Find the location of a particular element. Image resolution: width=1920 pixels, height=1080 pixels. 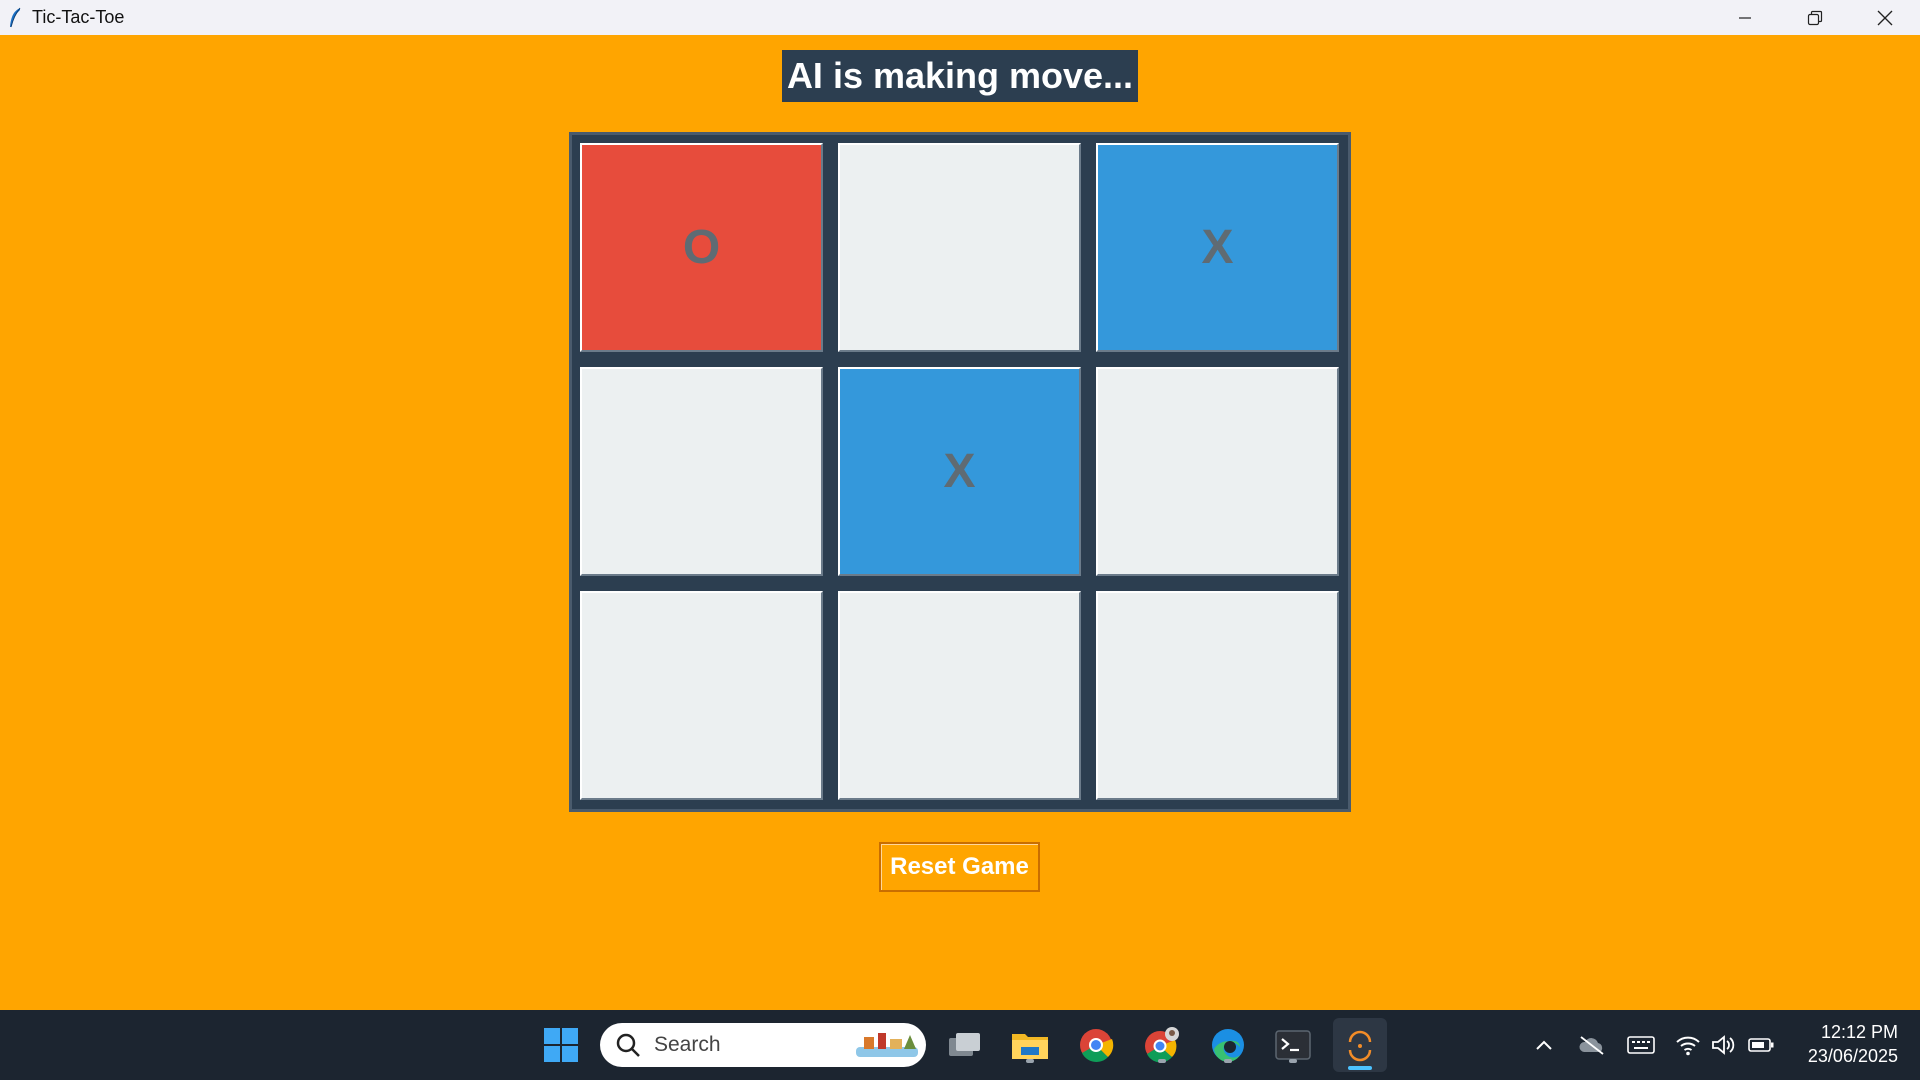

volume-button is located at coordinates (1724, 1045).